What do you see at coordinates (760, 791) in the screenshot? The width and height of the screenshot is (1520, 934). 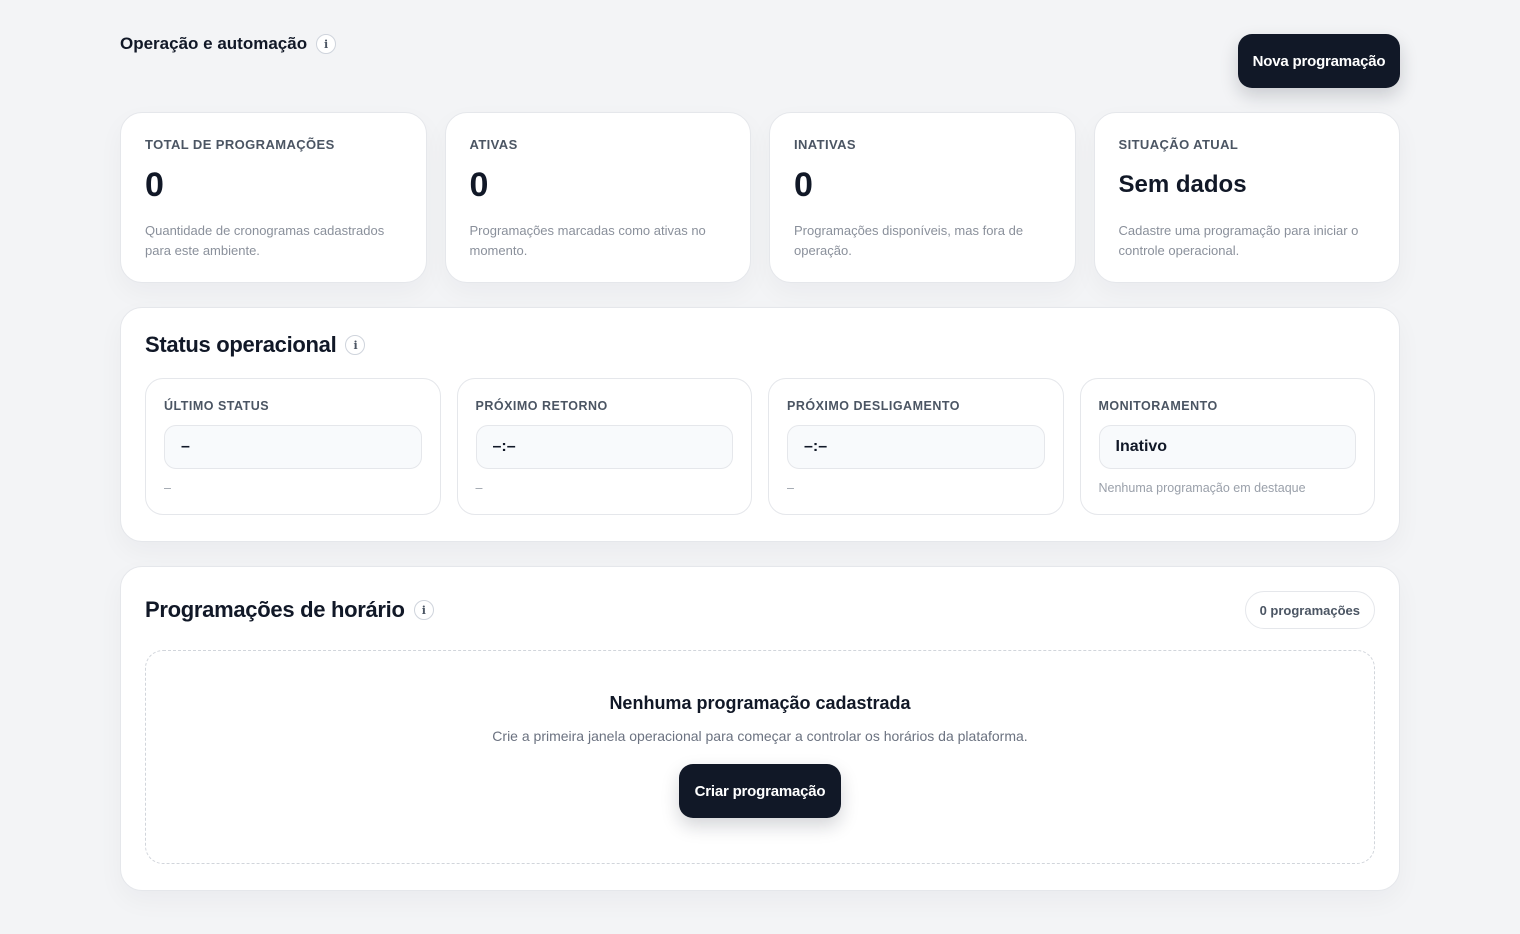 I see `create-schedule-button: Criar programação` at bounding box center [760, 791].